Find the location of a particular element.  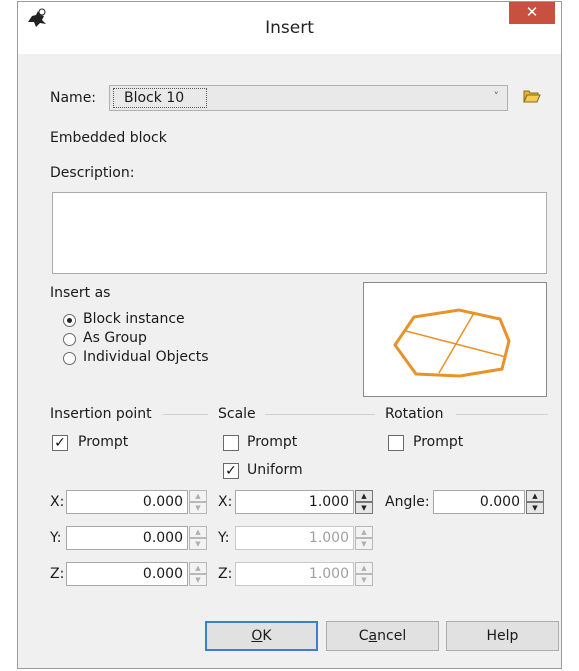

insertion-prompt-label: Prompt is located at coordinates (103, 442).